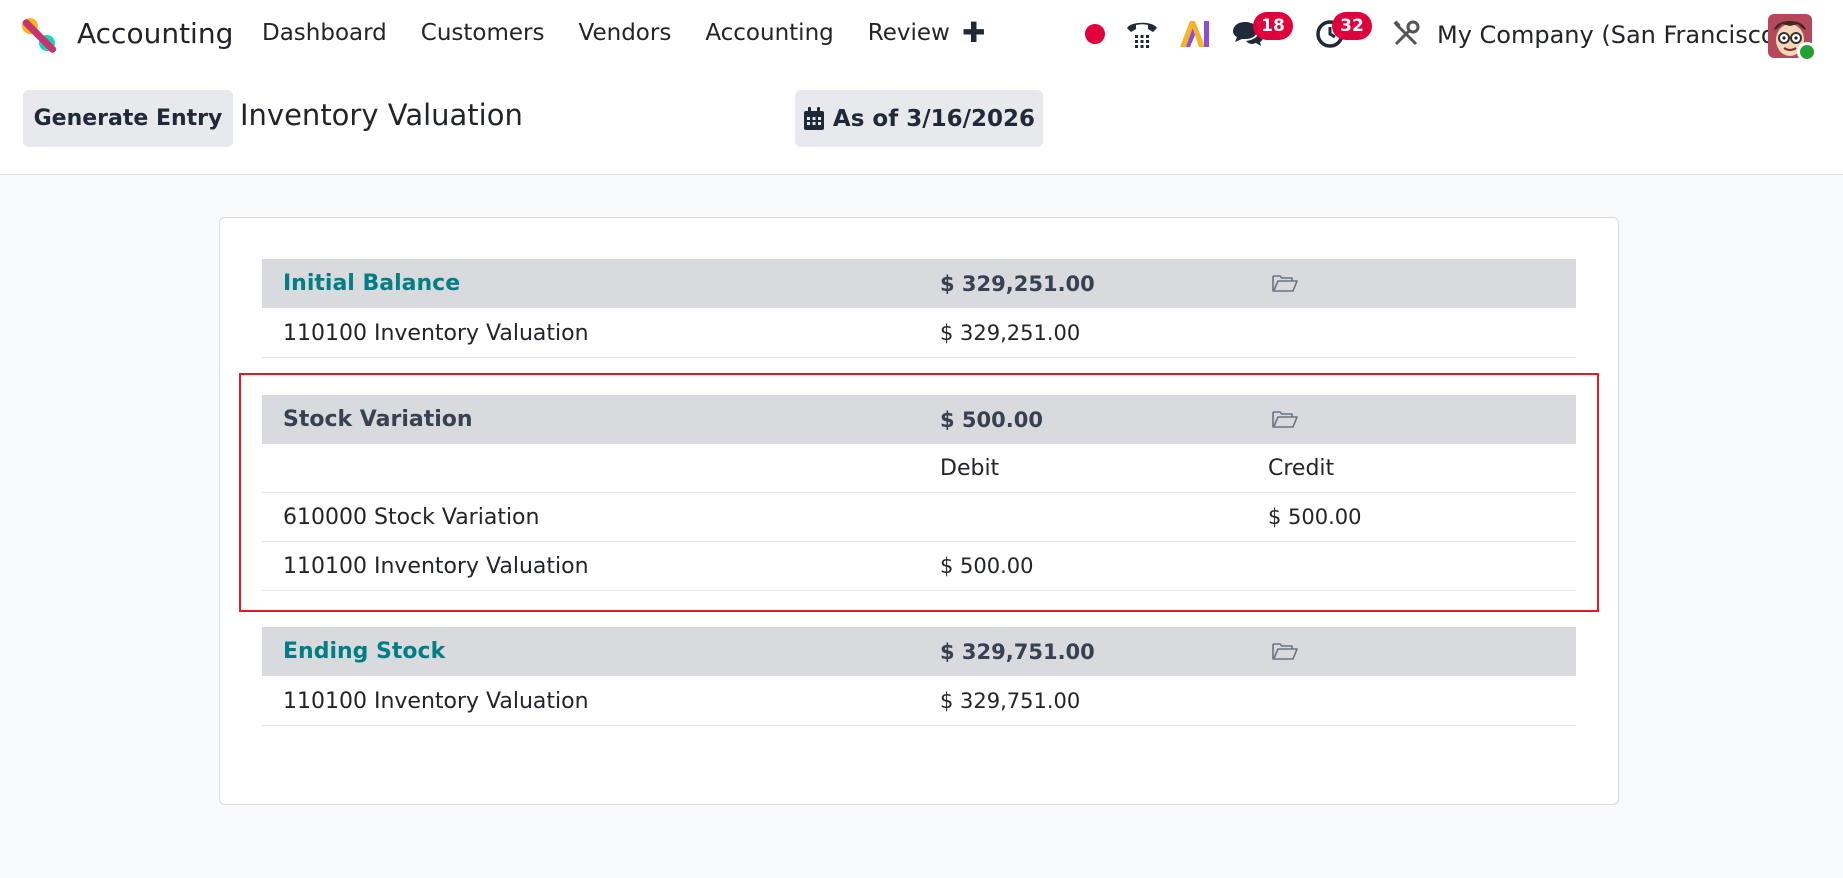 The height and width of the screenshot is (878, 1843). What do you see at coordinates (919, 517) in the screenshot?
I see `stock-variation-line-1: 610000 Stock Variation $ 500.00` at bounding box center [919, 517].